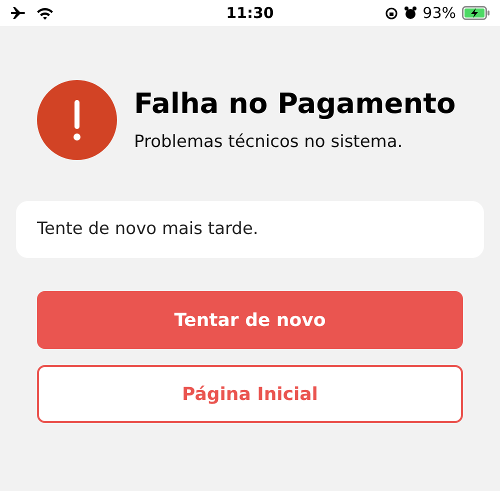  I want to click on battery-charging-icon, so click(476, 13).